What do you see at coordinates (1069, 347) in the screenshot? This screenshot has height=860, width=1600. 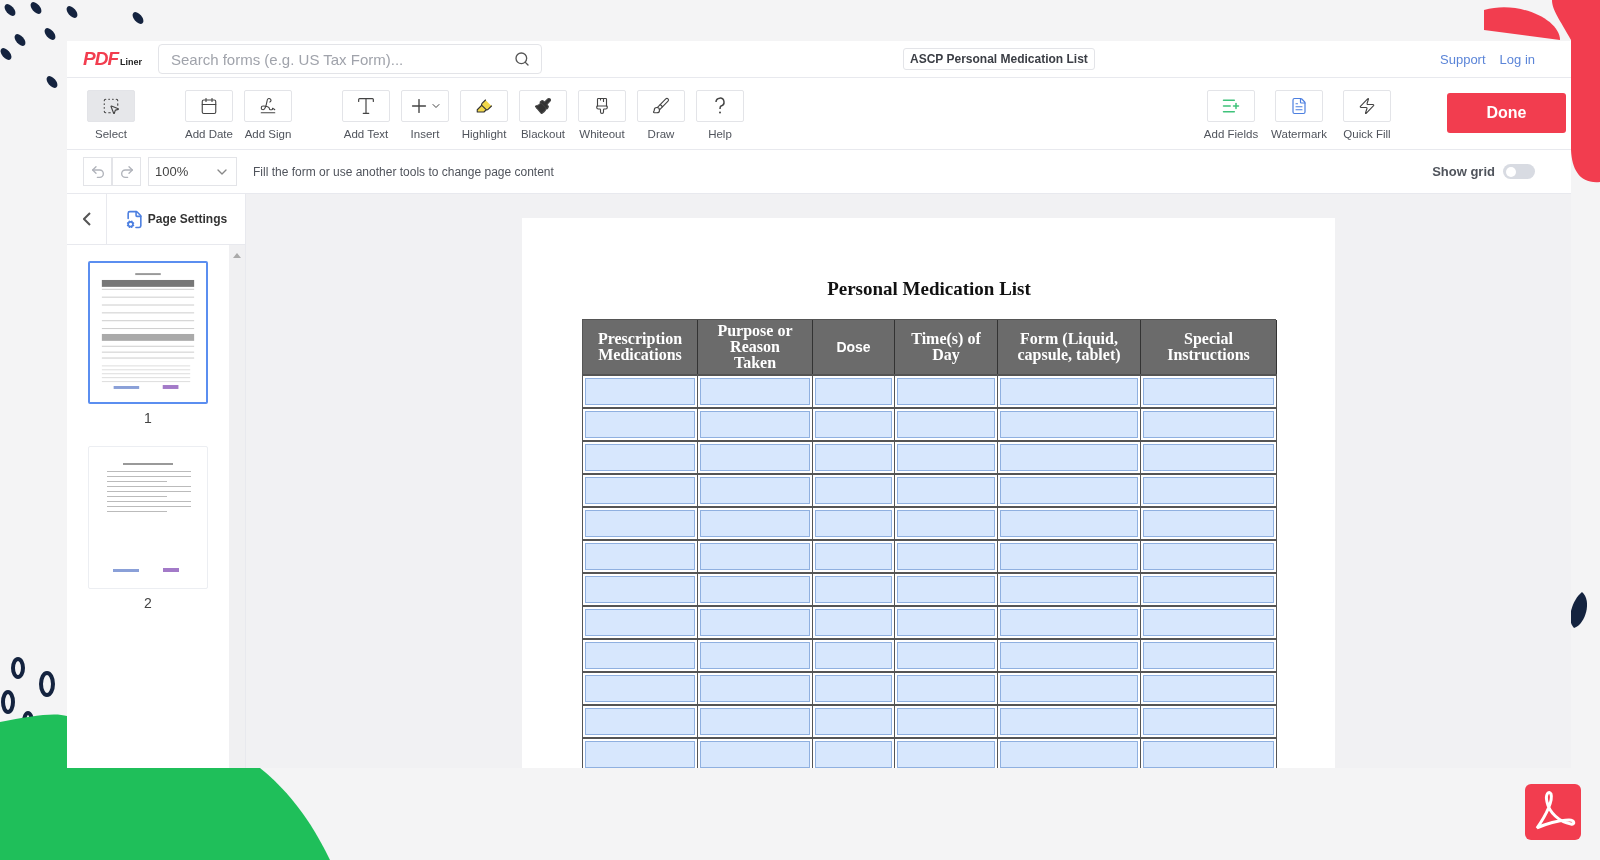 I see `column-header: Form (Liquid, capsule, tablet)` at bounding box center [1069, 347].